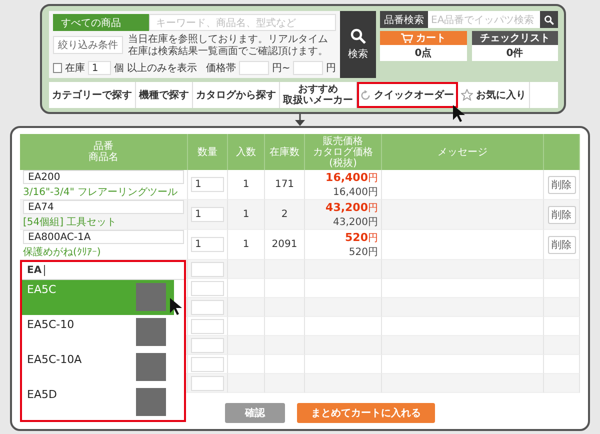  Describe the element at coordinates (103, 237) in the screenshot. I see `product-code-field: EA800AC-1A` at that location.